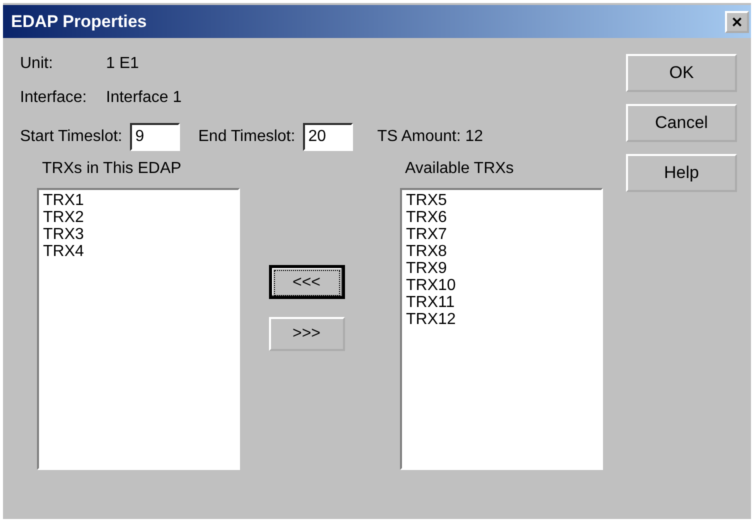 The image size is (754, 522). I want to click on list-item: TRX9, so click(426, 268).